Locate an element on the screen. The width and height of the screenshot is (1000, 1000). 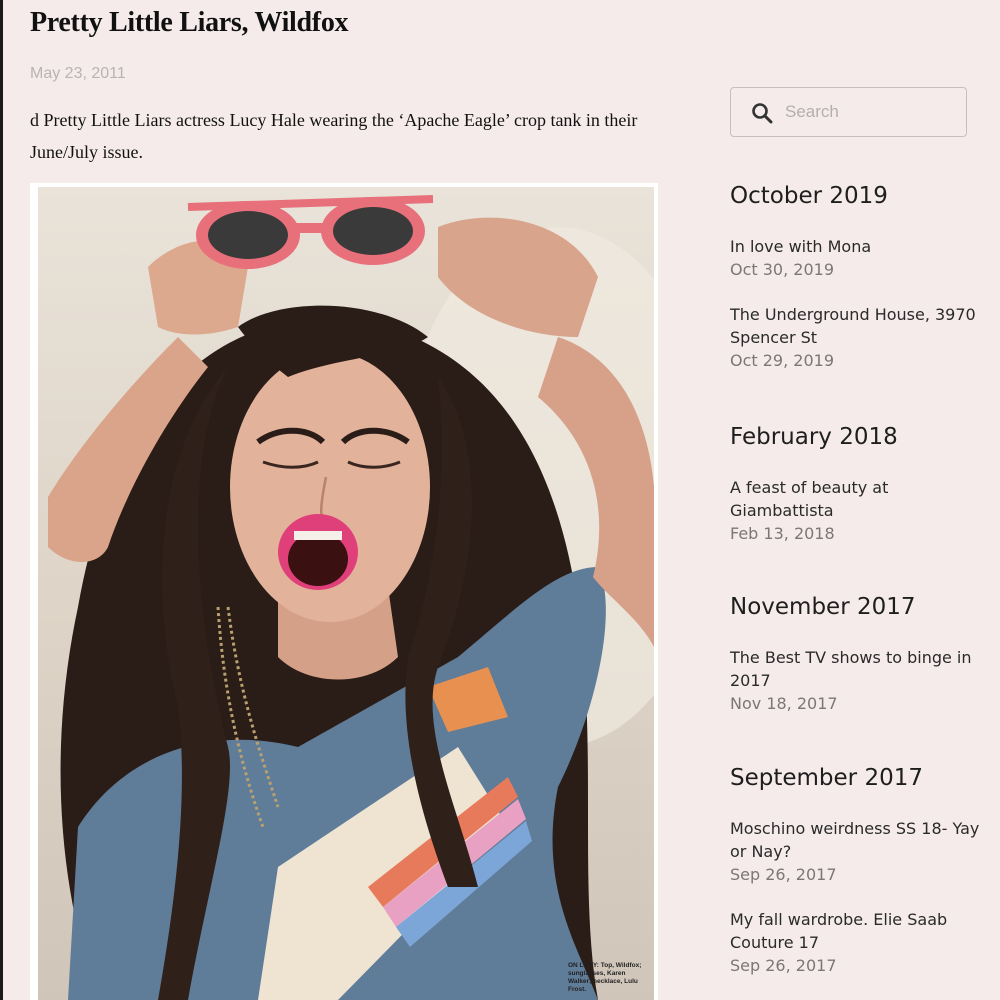
search-box is located at coordinates (848, 112).